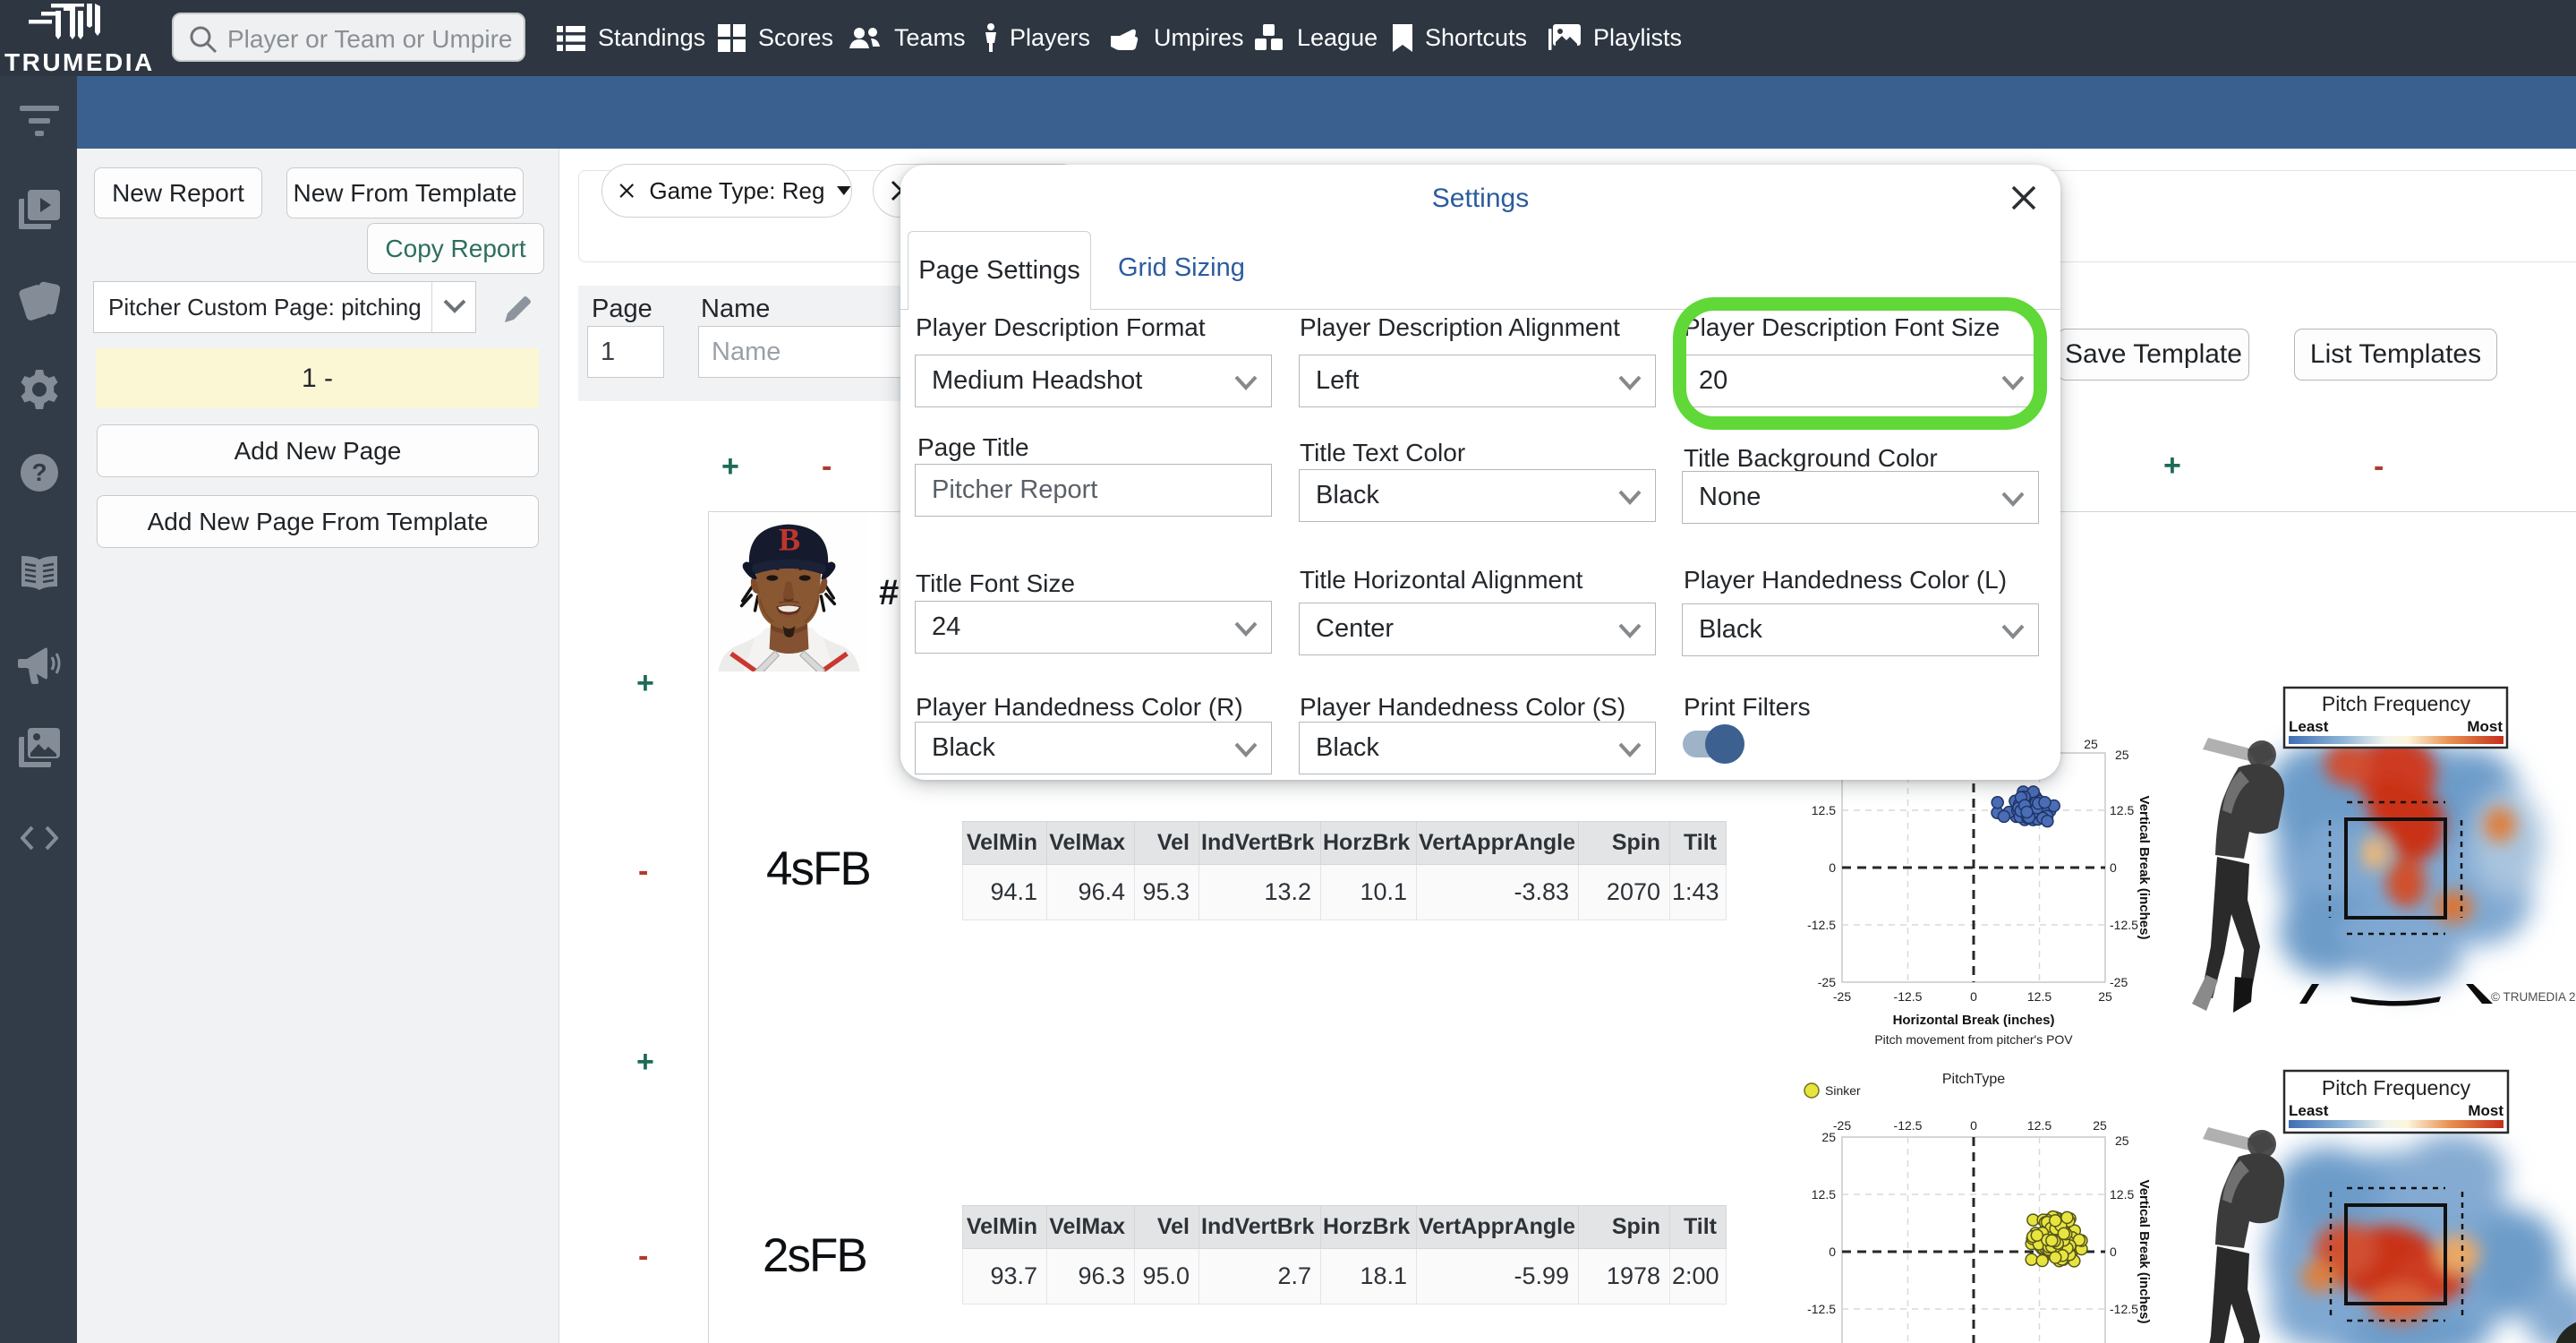  Describe the element at coordinates (1843, 1090) in the screenshot. I see `svg-text: Sinker` at that location.